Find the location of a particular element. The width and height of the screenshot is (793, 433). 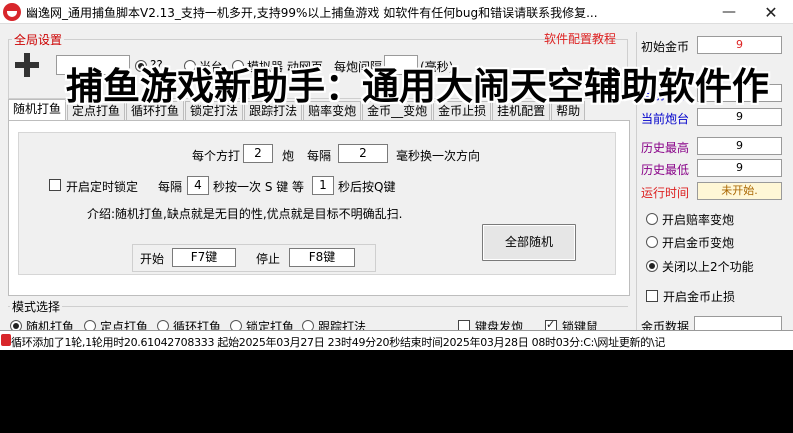

direction-interval-unit: 毫秒换一次方向 is located at coordinates (438, 156).